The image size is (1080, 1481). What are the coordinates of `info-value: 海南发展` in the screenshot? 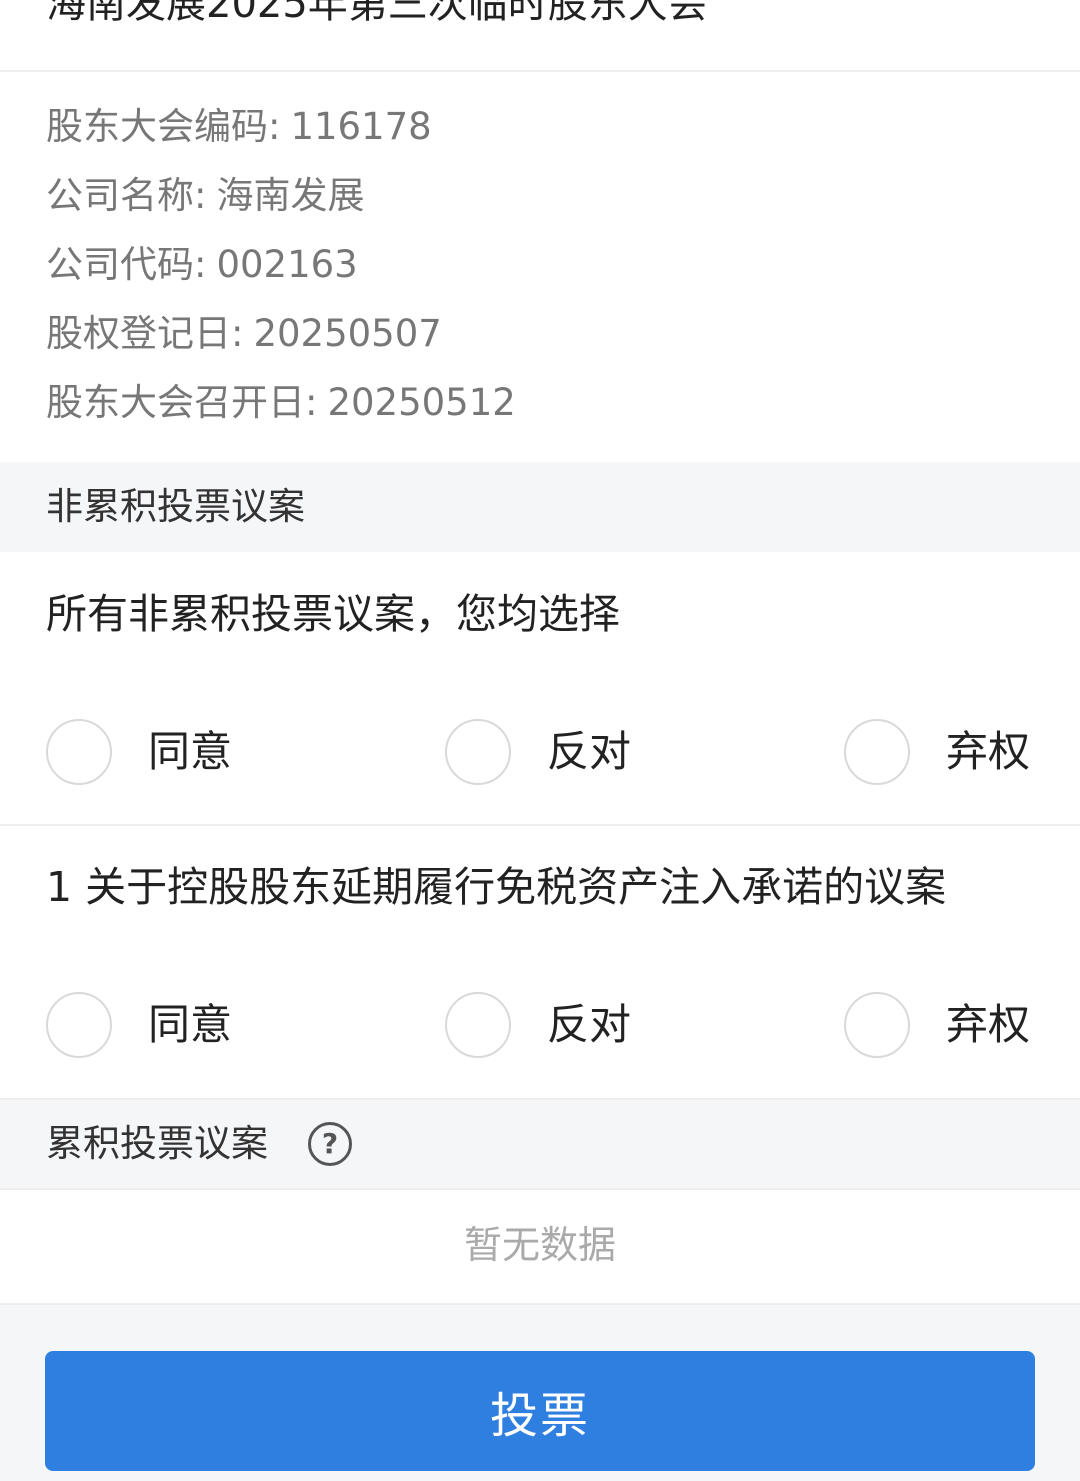 It's located at (290, 195).